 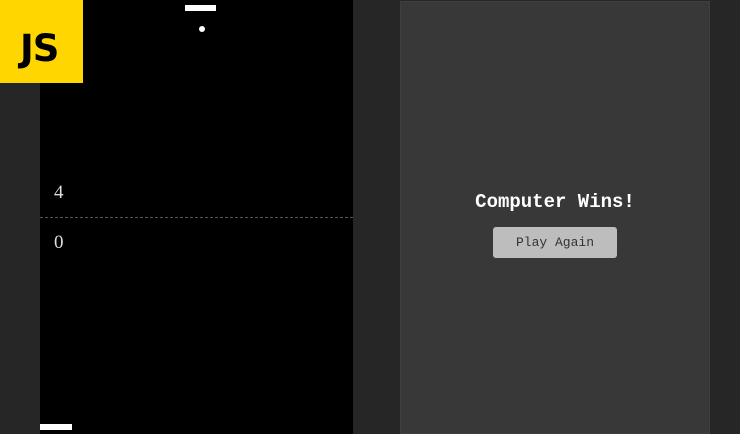 What do you see at coordinates (56, 427) in the screenshot?
I see `player-paddle` at bounding box center [56, 427].